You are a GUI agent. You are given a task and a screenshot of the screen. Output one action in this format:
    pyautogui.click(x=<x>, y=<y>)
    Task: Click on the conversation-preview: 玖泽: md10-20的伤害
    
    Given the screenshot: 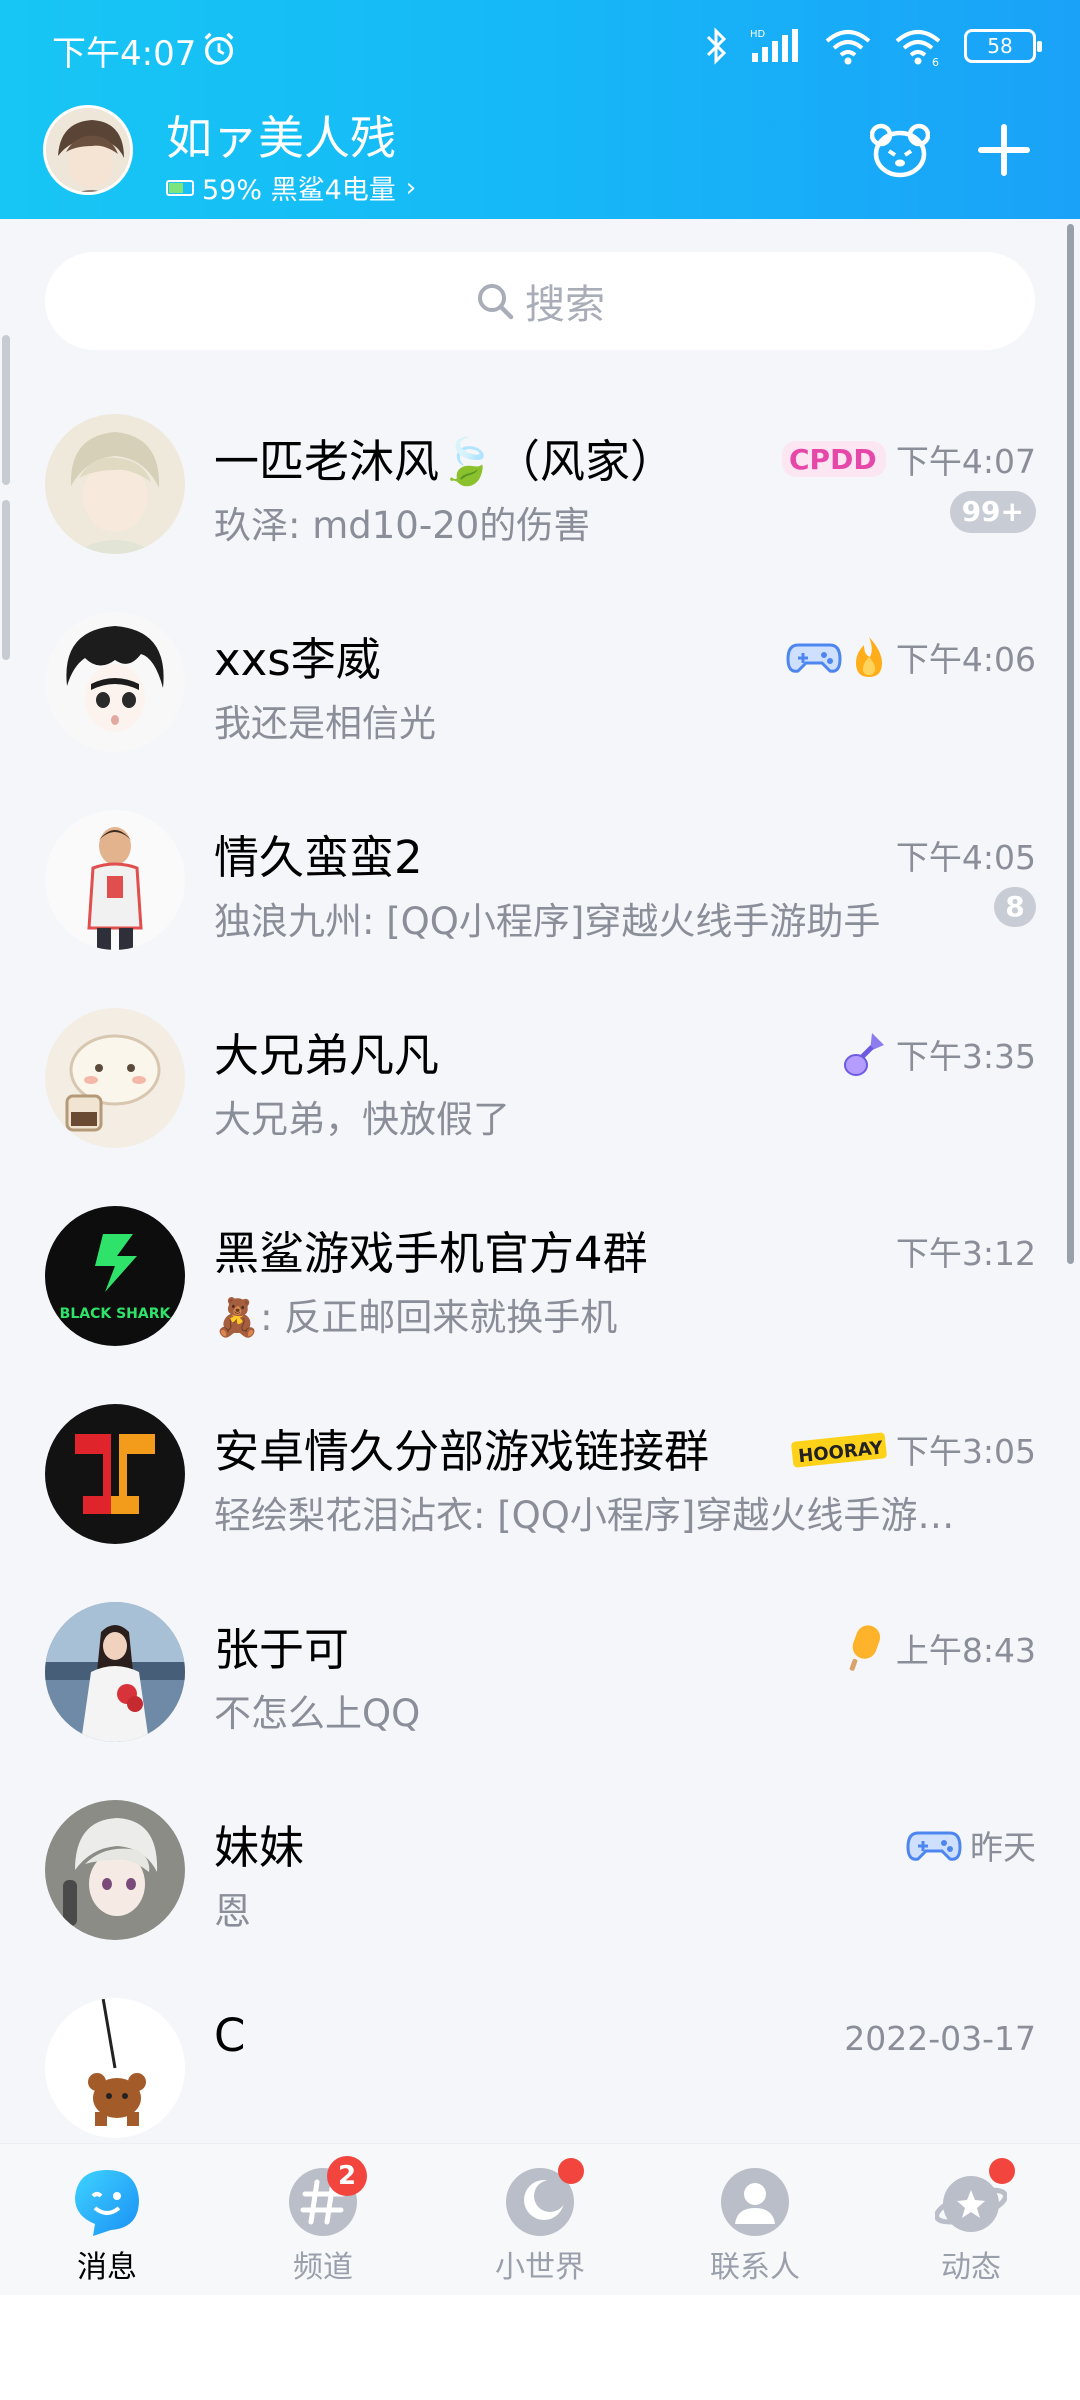 What is the action you would take?
    pyautogui.click(x=402, y=525)
    